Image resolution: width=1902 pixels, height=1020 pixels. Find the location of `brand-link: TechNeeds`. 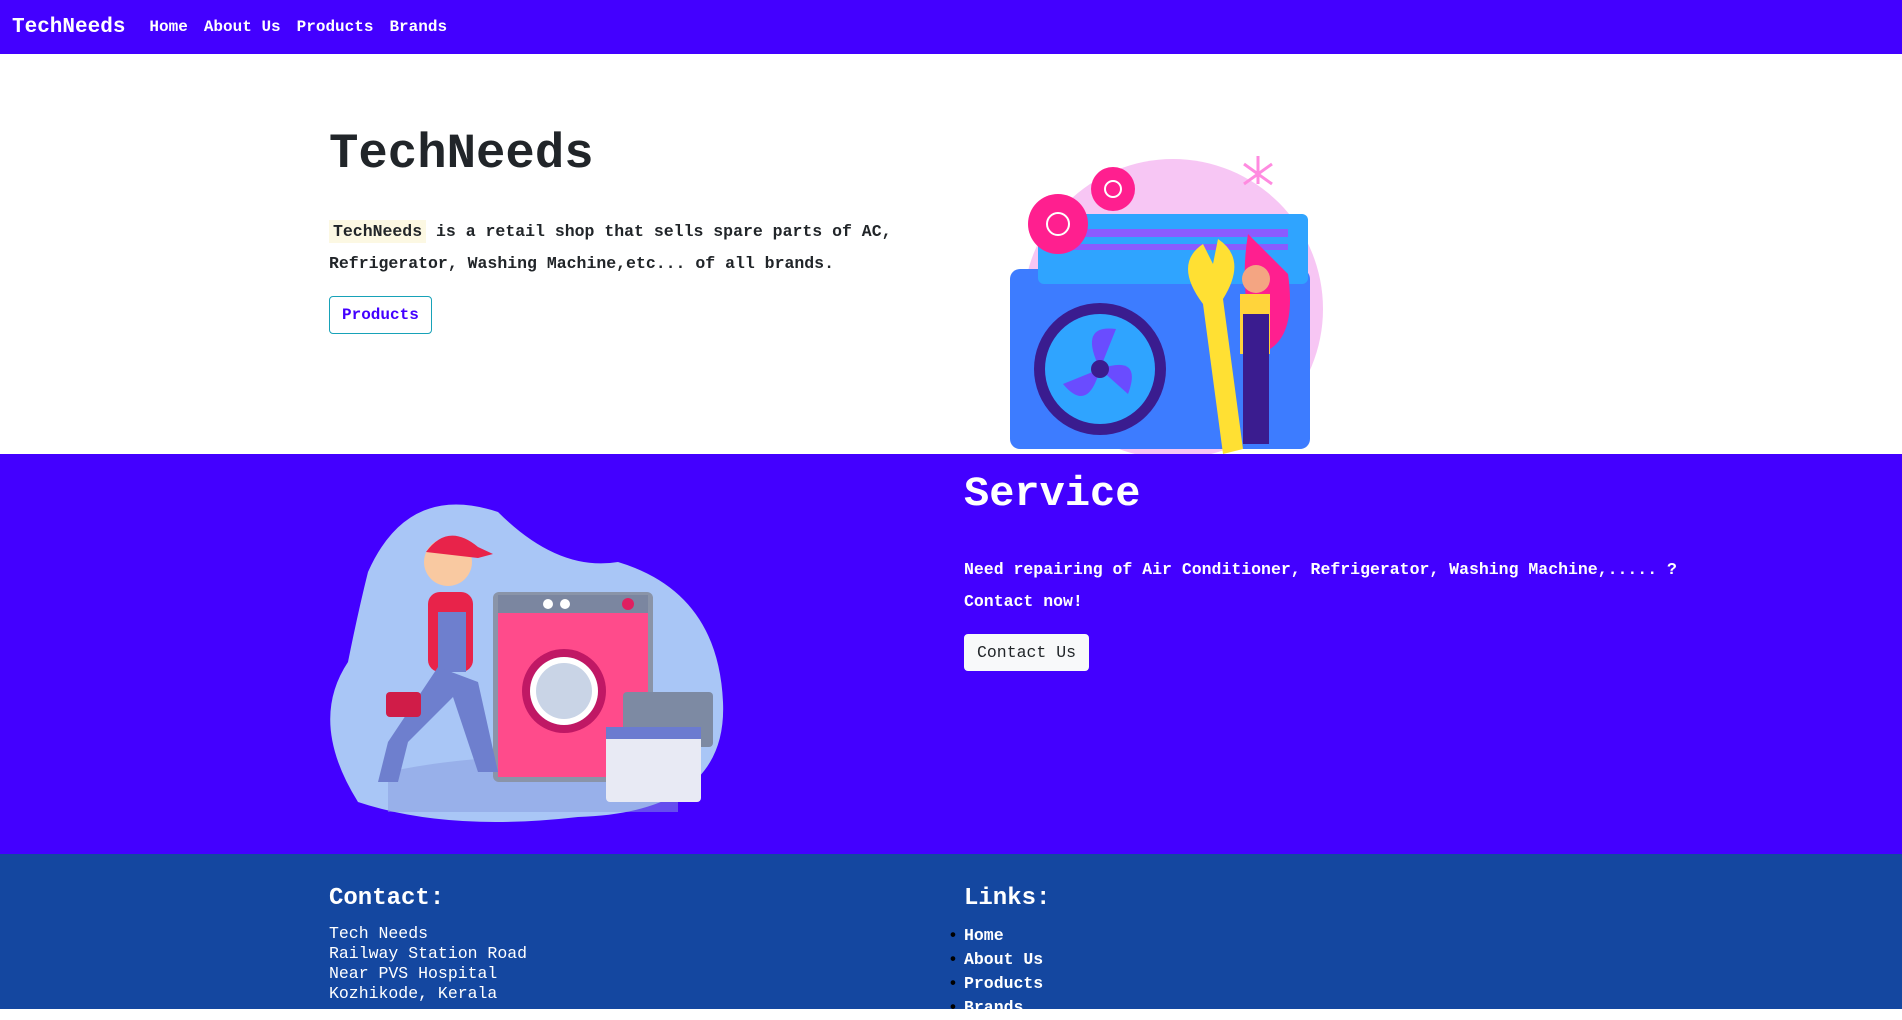

brand-link: TechNeeds is located at coordinates (68, 27).